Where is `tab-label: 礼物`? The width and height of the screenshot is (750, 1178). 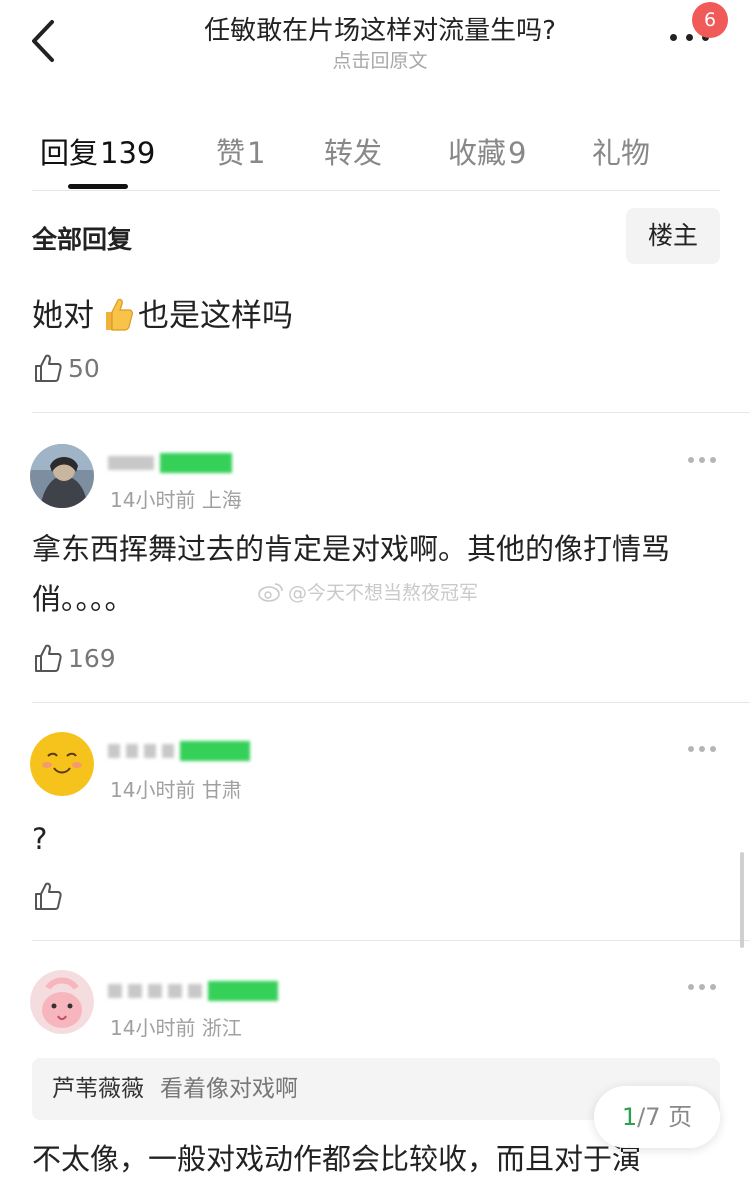 tab-label: 礼物 is located at coordinates (621, 153).